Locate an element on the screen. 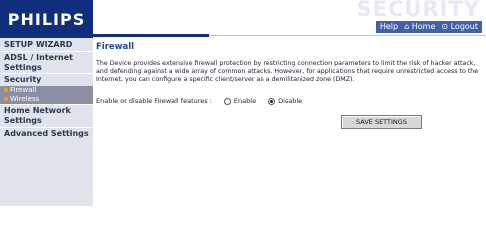 The height and width of the screenshot is (240, 486). sidebar-item-firewall: Firewall is located at coordinates (46, 90).